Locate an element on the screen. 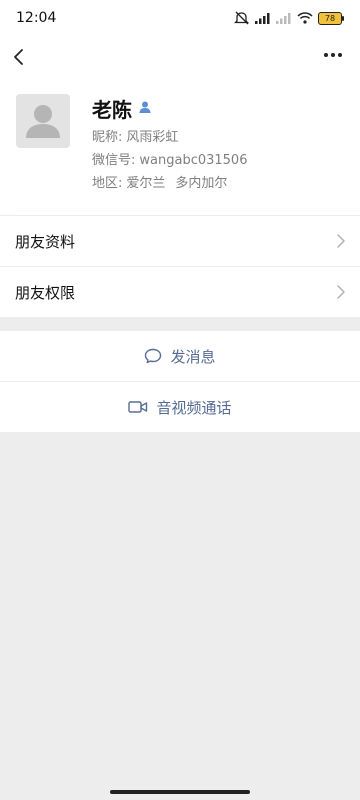  region-city: 多内加尔 is located at coordinates (201, 183).